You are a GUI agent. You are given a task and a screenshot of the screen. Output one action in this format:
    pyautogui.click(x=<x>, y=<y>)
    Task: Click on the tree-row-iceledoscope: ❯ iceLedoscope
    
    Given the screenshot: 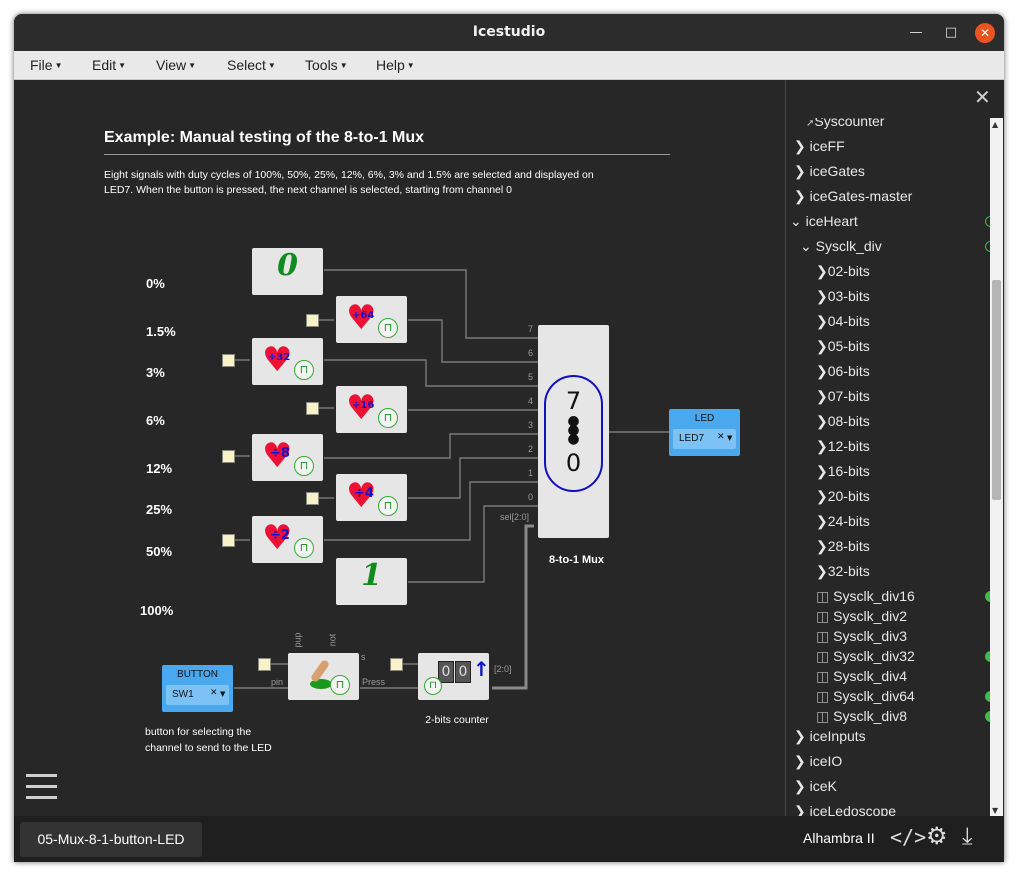 What is the action you would take?
    pyautogui.click(x=845, y=808)
    